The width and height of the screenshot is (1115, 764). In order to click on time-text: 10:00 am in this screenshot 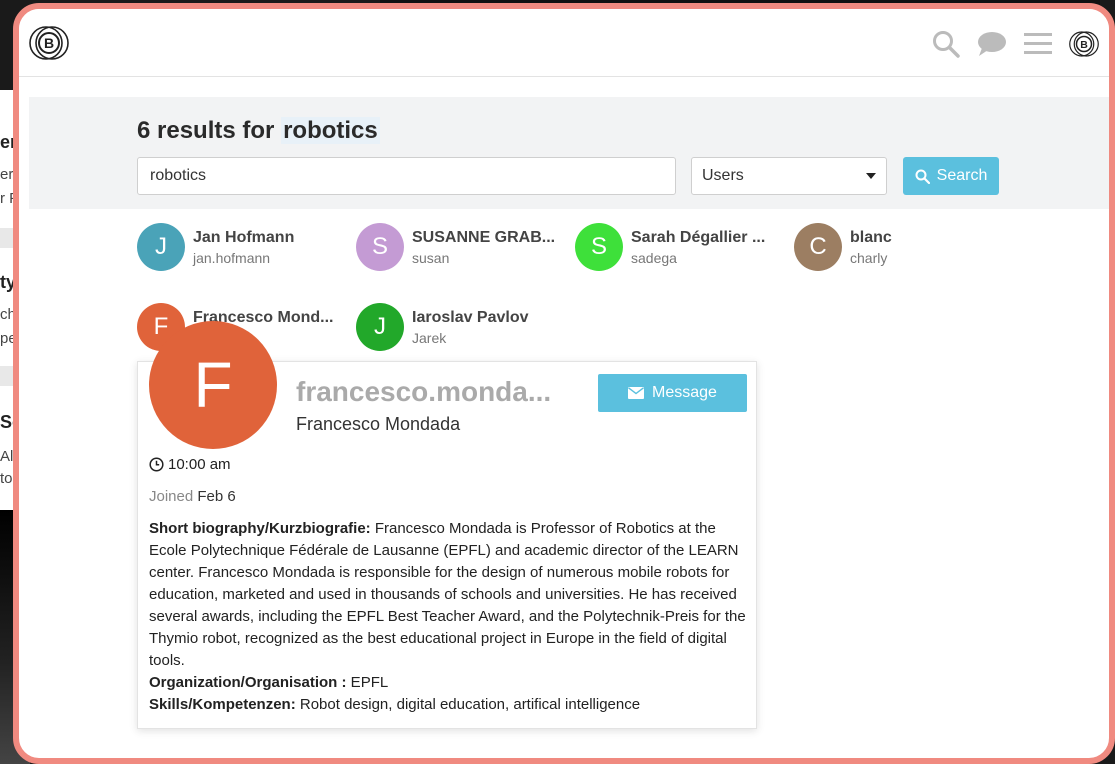, I will do `click(199, 464)`.